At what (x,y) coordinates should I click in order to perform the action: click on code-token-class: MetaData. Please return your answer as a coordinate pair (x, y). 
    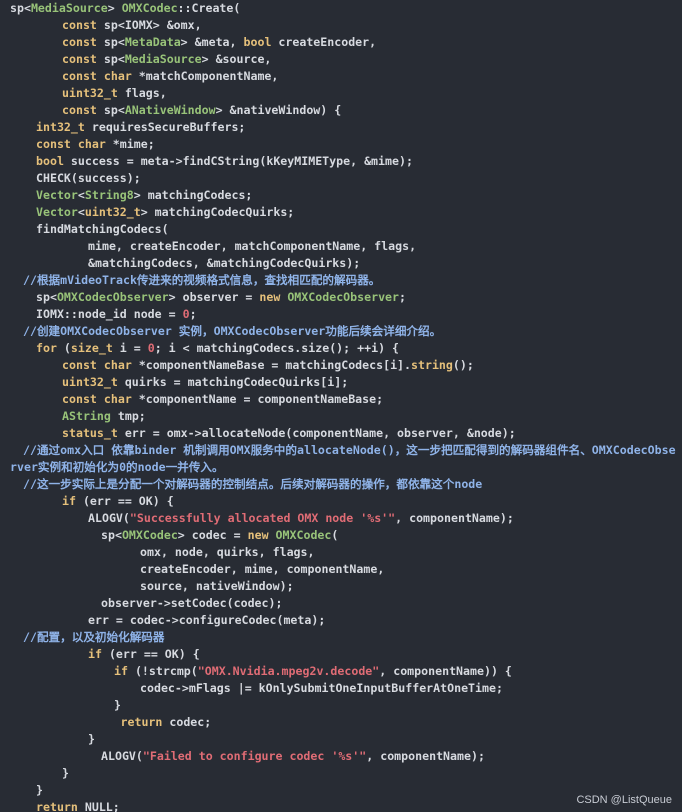
    Looking at the image, I should click on (152, 42).